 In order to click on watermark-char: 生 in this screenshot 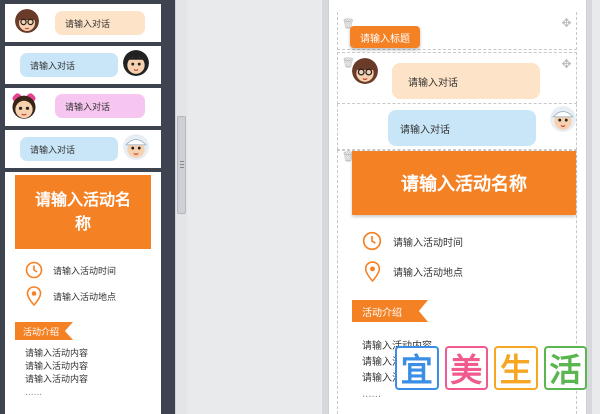, I will do `click(516, 368)`.